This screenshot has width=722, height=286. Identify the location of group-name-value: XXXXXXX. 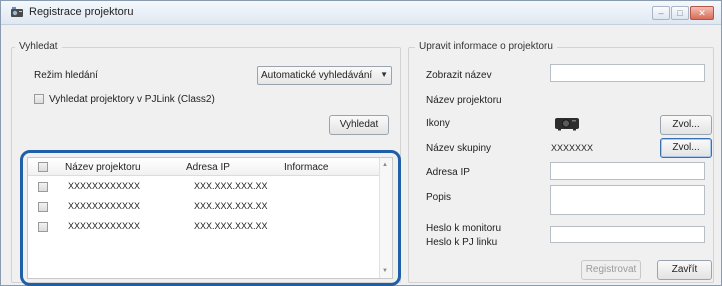
(572, 148).